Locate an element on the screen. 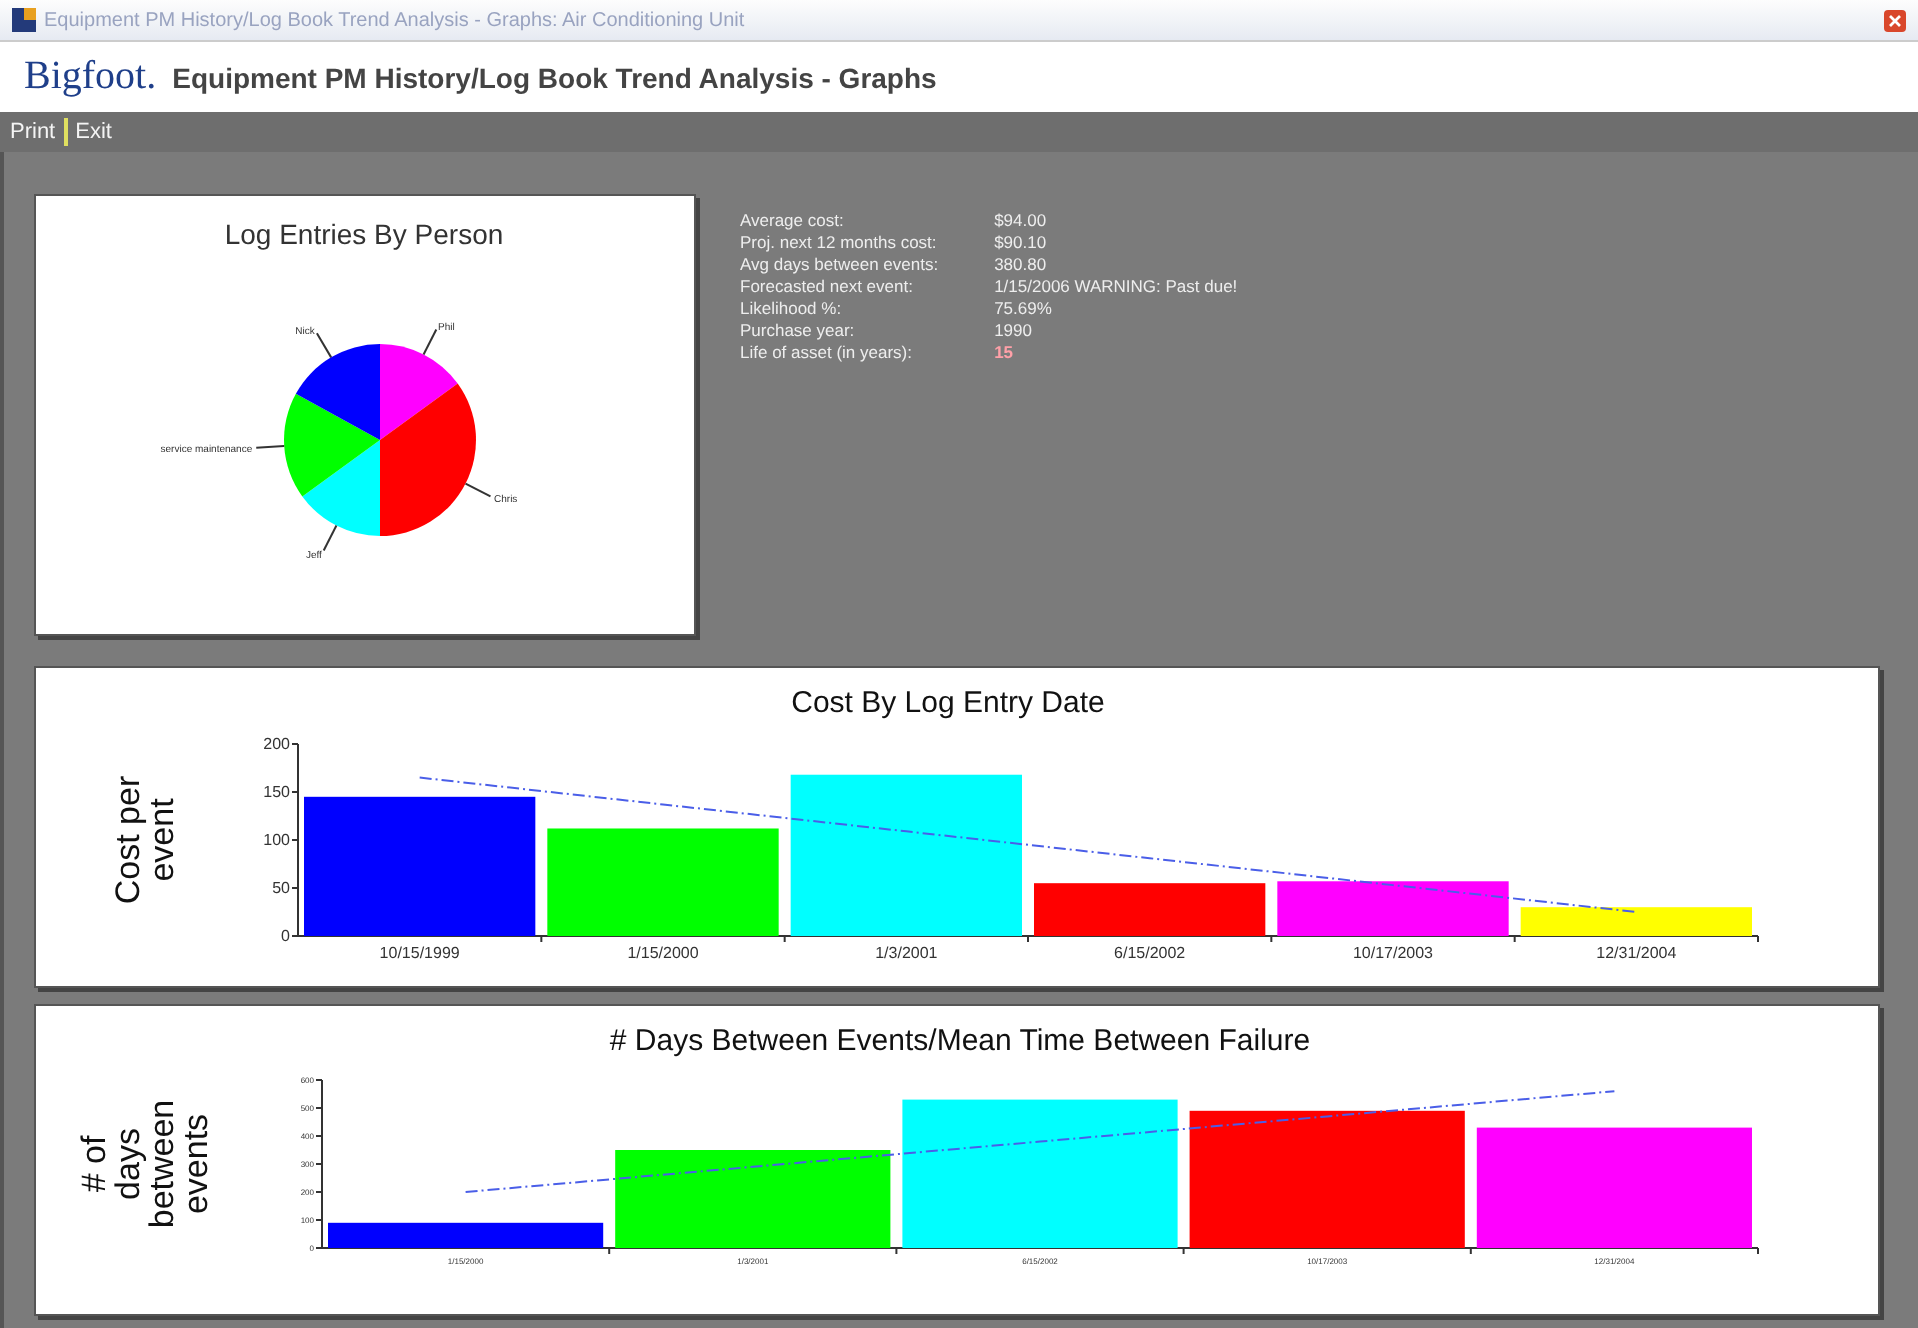  tick-label: 12/31/2004 is located at coordinates (1636, 953).